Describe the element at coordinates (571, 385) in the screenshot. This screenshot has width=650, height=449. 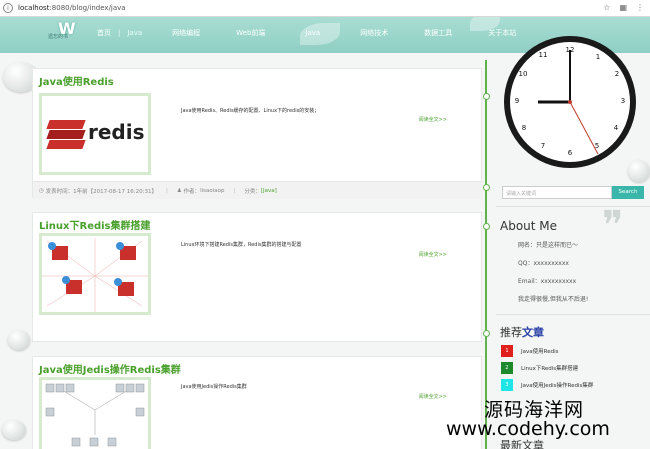
I see `recommend-item: 3 Java使用Jedis操作Redis集群` at that location.